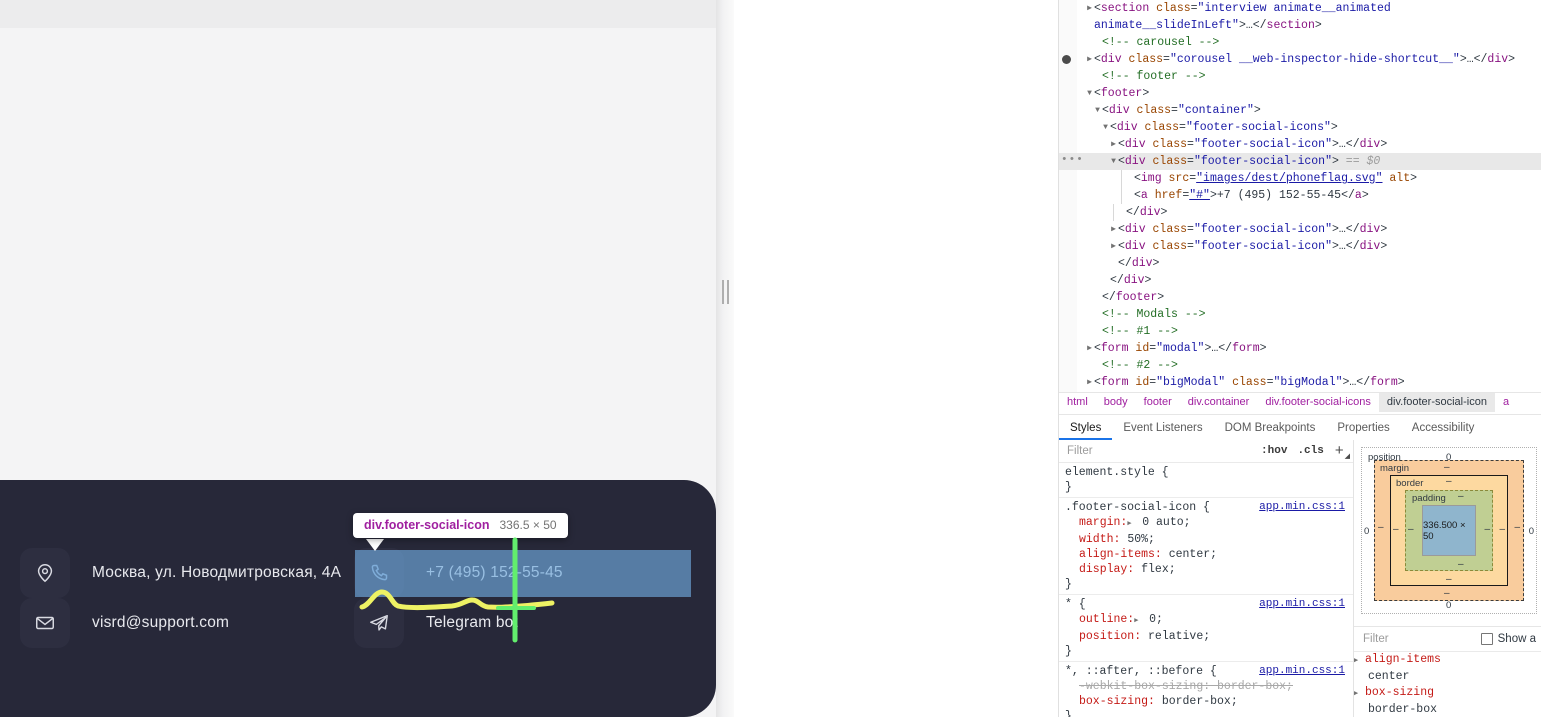  What do you see at coordinates (1531, 531) in the screenshot?
I see `box-model-position-right: 0` at bounding box center [1531, 531].